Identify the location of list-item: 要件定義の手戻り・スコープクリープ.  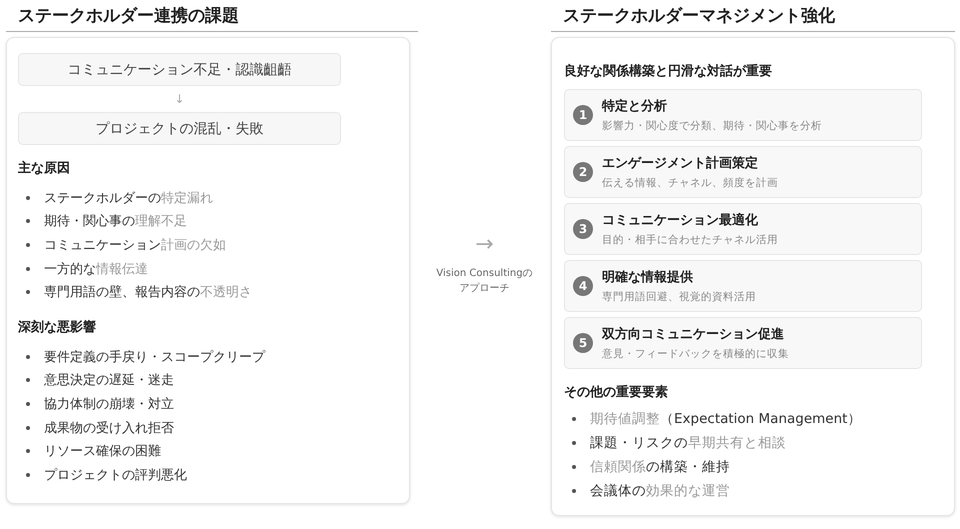
(154, 357).